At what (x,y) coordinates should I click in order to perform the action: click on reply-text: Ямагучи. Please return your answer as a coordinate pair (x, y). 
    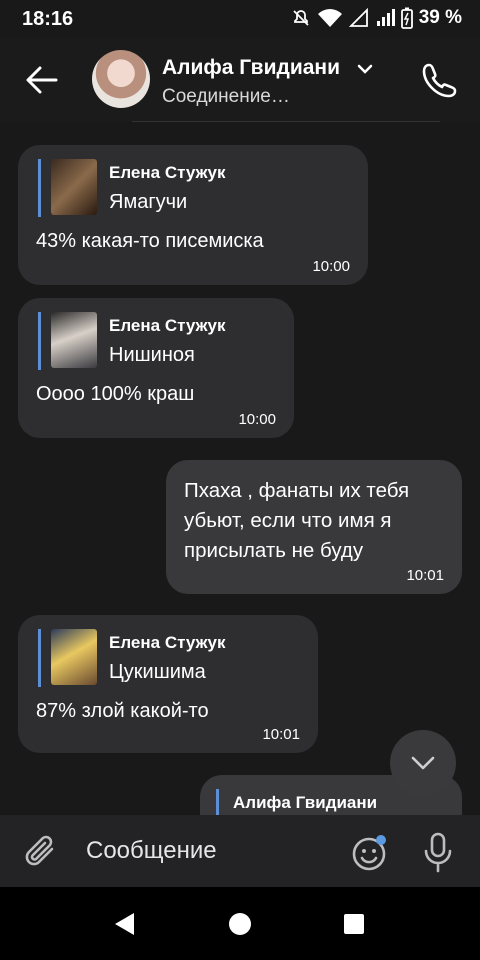
    Looking at the image, I should click on (148, 202).